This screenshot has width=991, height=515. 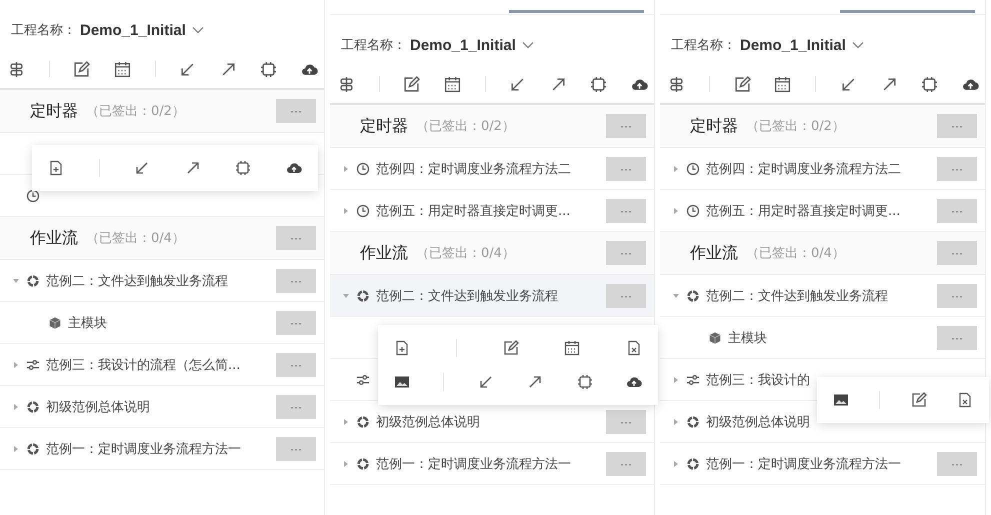 What do you see at coordinates (822, 422) in the screenshot?
I see `tree-row: 初级范例总体说明` at bounding box center [822, 422].